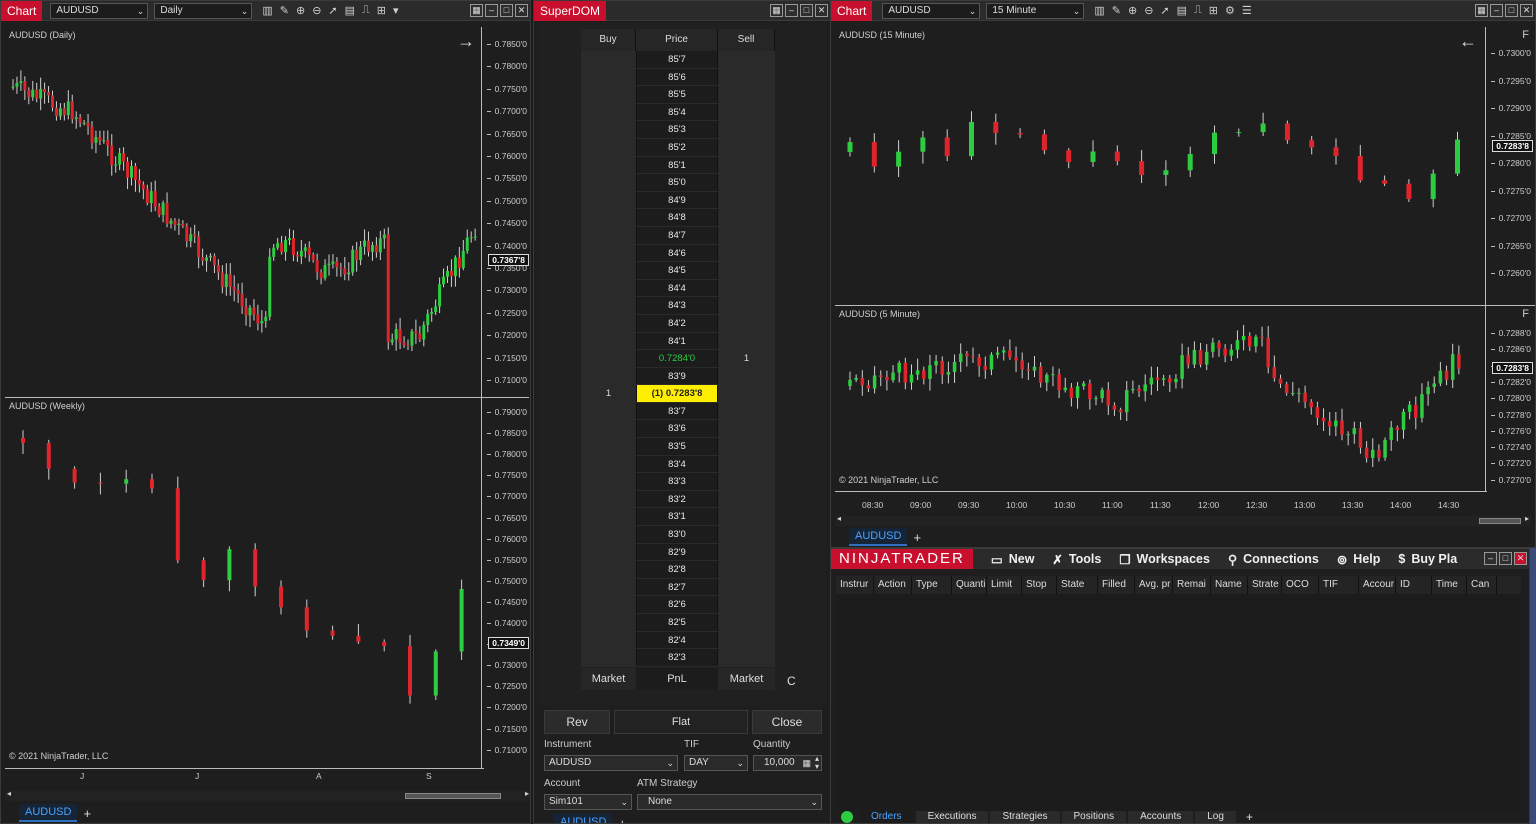 Image resolution: width=1536 pixels, height=824 pixels. What do you see at coordinates (1116, 585) in the screenshot?
I see `column-header: Filled` at bounding box center [1116, 585].